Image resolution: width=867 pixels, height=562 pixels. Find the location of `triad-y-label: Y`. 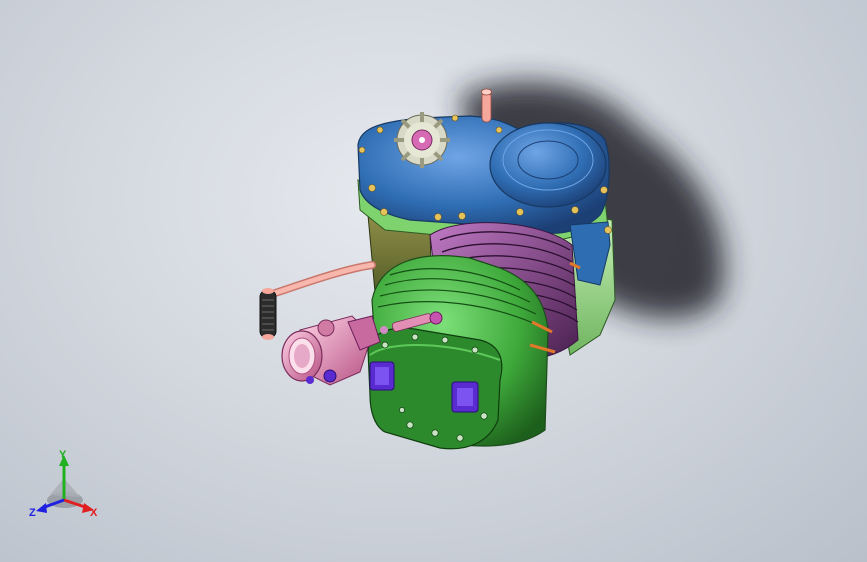

triad-y-label: Y is located at coordinates (63, 455).